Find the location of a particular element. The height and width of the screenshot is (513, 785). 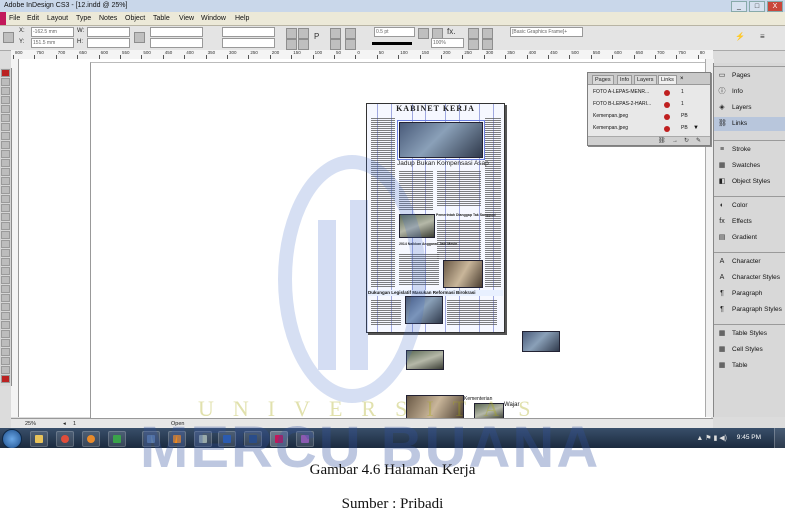

menu-table: Table is located at coordinates (161, 18).